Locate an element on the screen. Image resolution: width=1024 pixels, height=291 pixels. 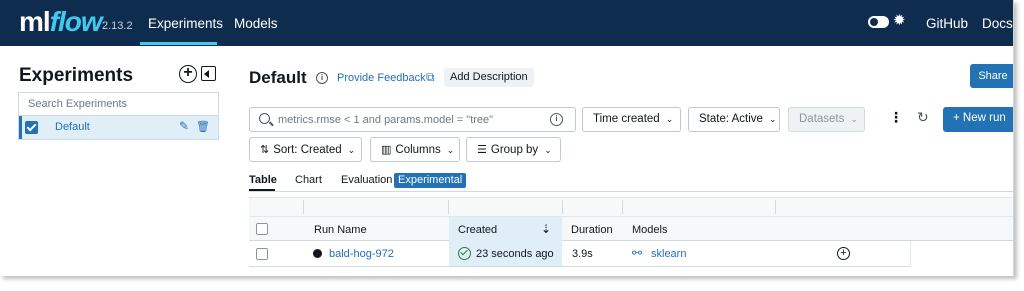
refresh-icon: ↻ is located at coordinates (923, 117).